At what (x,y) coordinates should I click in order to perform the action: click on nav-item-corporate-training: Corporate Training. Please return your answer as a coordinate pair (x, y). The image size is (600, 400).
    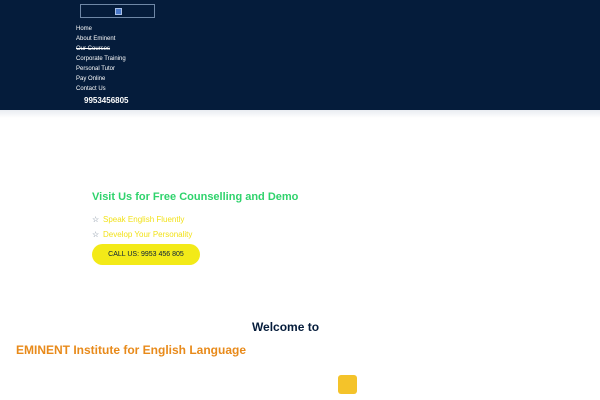
    Looking at the image, I should click on (101, 59).